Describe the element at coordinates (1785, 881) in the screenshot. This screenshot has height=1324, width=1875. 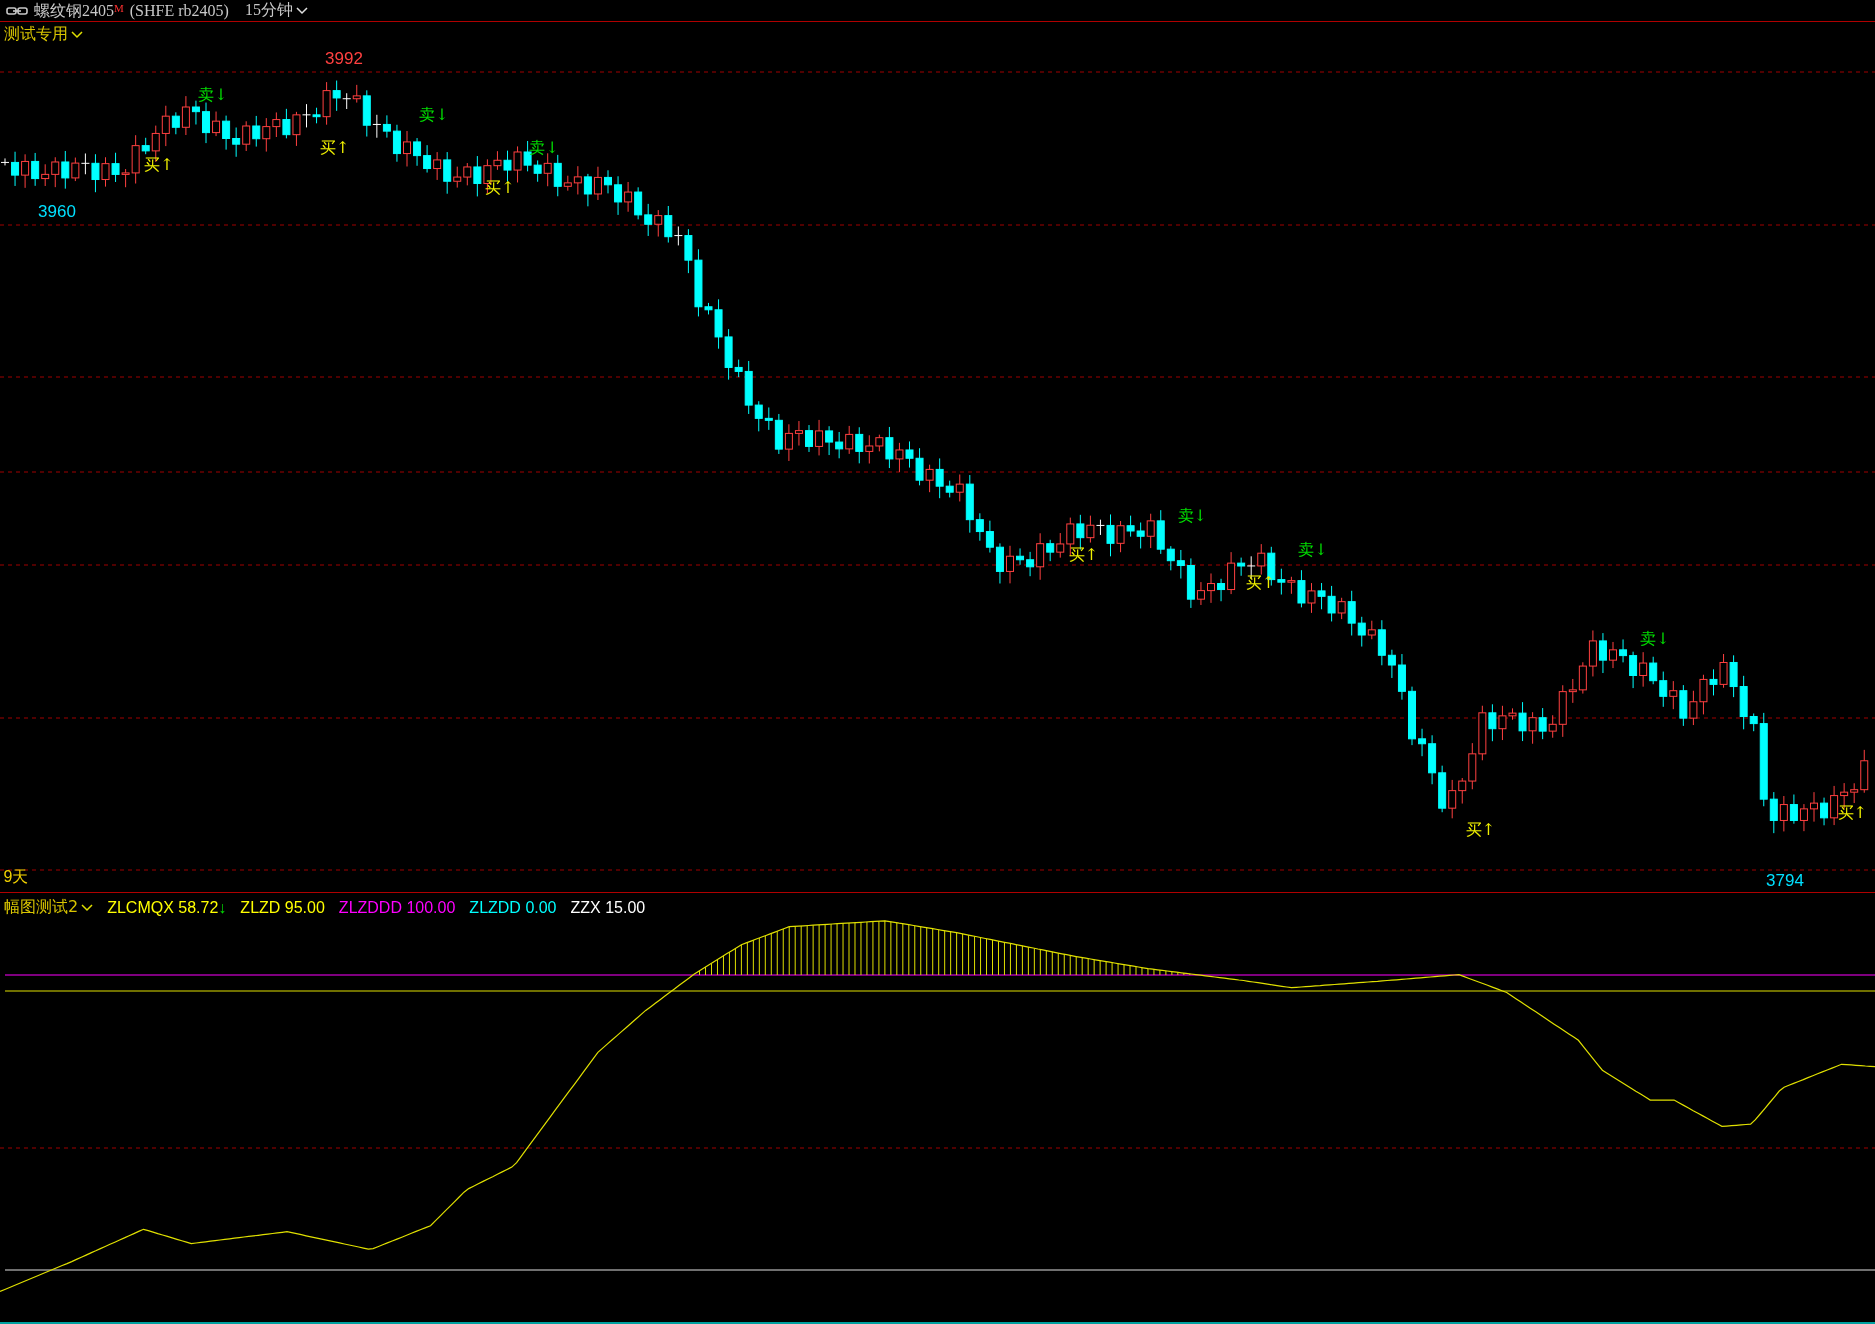
I see `price-label: 3794` at that location.